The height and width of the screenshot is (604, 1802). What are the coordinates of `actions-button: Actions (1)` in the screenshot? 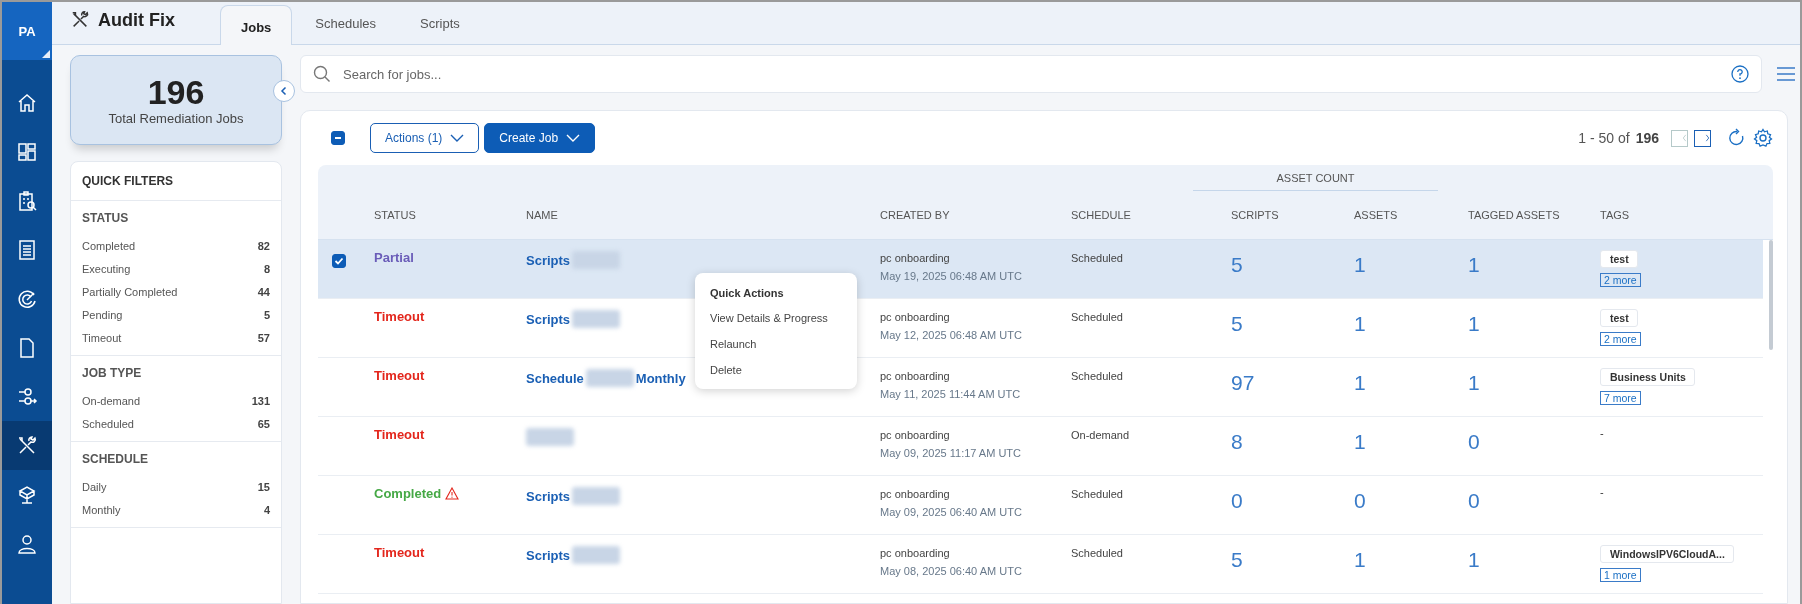 It's located at (425, 138).